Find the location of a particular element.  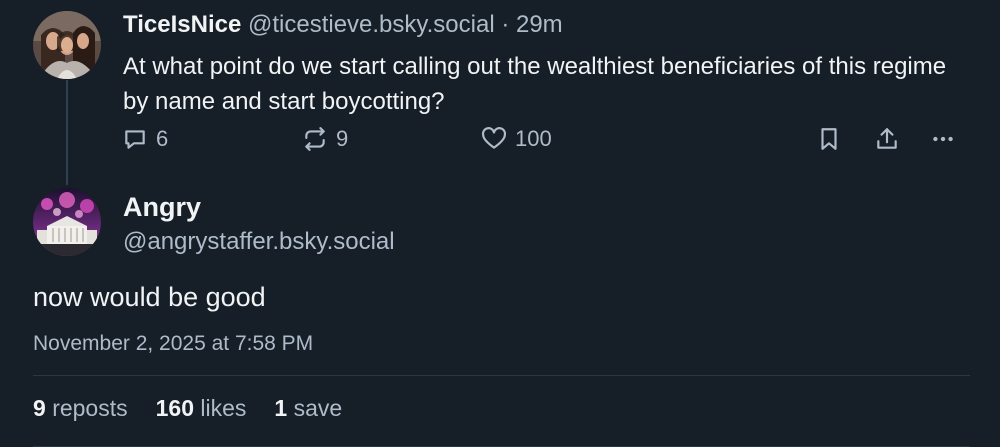

parent-author-handle: @ticestieve.bsky.social is located at coordinates (371, 24).